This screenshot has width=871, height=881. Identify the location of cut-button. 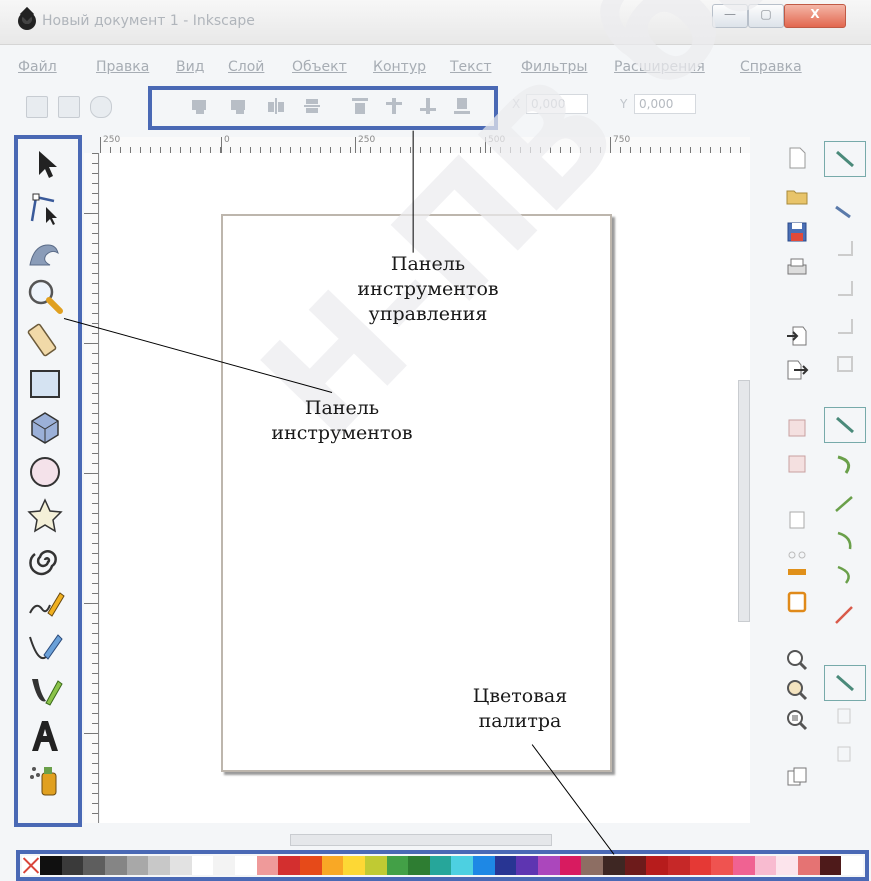
(797, 550).